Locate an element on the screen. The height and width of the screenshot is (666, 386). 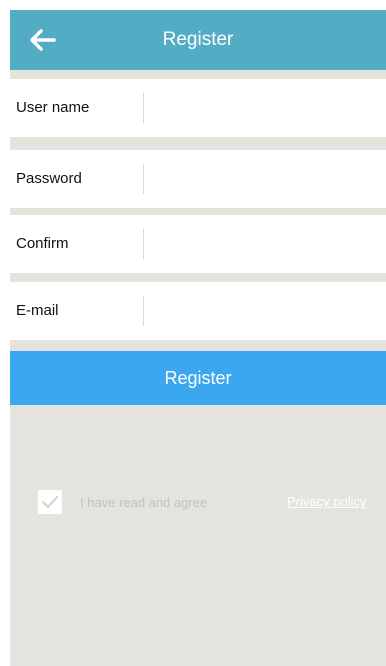
nav-bar: Register is located at coordinates (198, 40).